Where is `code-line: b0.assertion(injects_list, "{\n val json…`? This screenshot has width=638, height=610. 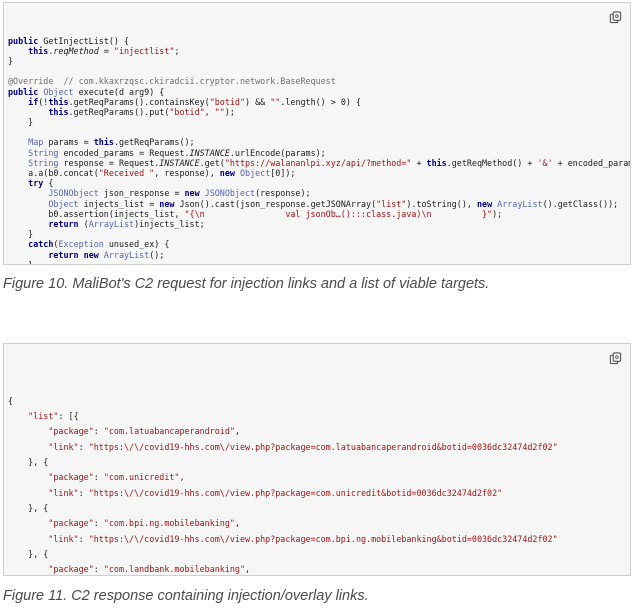 code-line: b0.assertion(injects_list, "{\n val json… is located at coordinates (255, 213).